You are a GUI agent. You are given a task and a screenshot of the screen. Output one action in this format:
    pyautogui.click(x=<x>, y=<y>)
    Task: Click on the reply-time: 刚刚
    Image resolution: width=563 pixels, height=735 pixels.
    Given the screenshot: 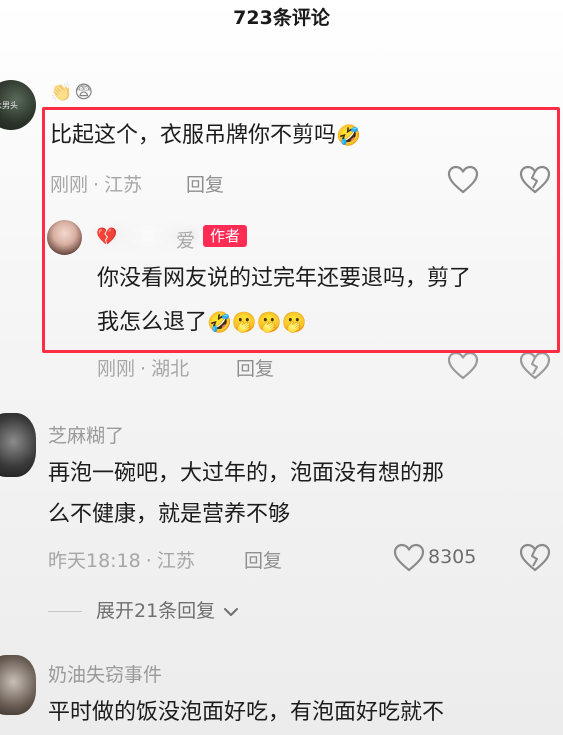 What is the action you would take?
    pyautogui.click(x=116, y=369)
    